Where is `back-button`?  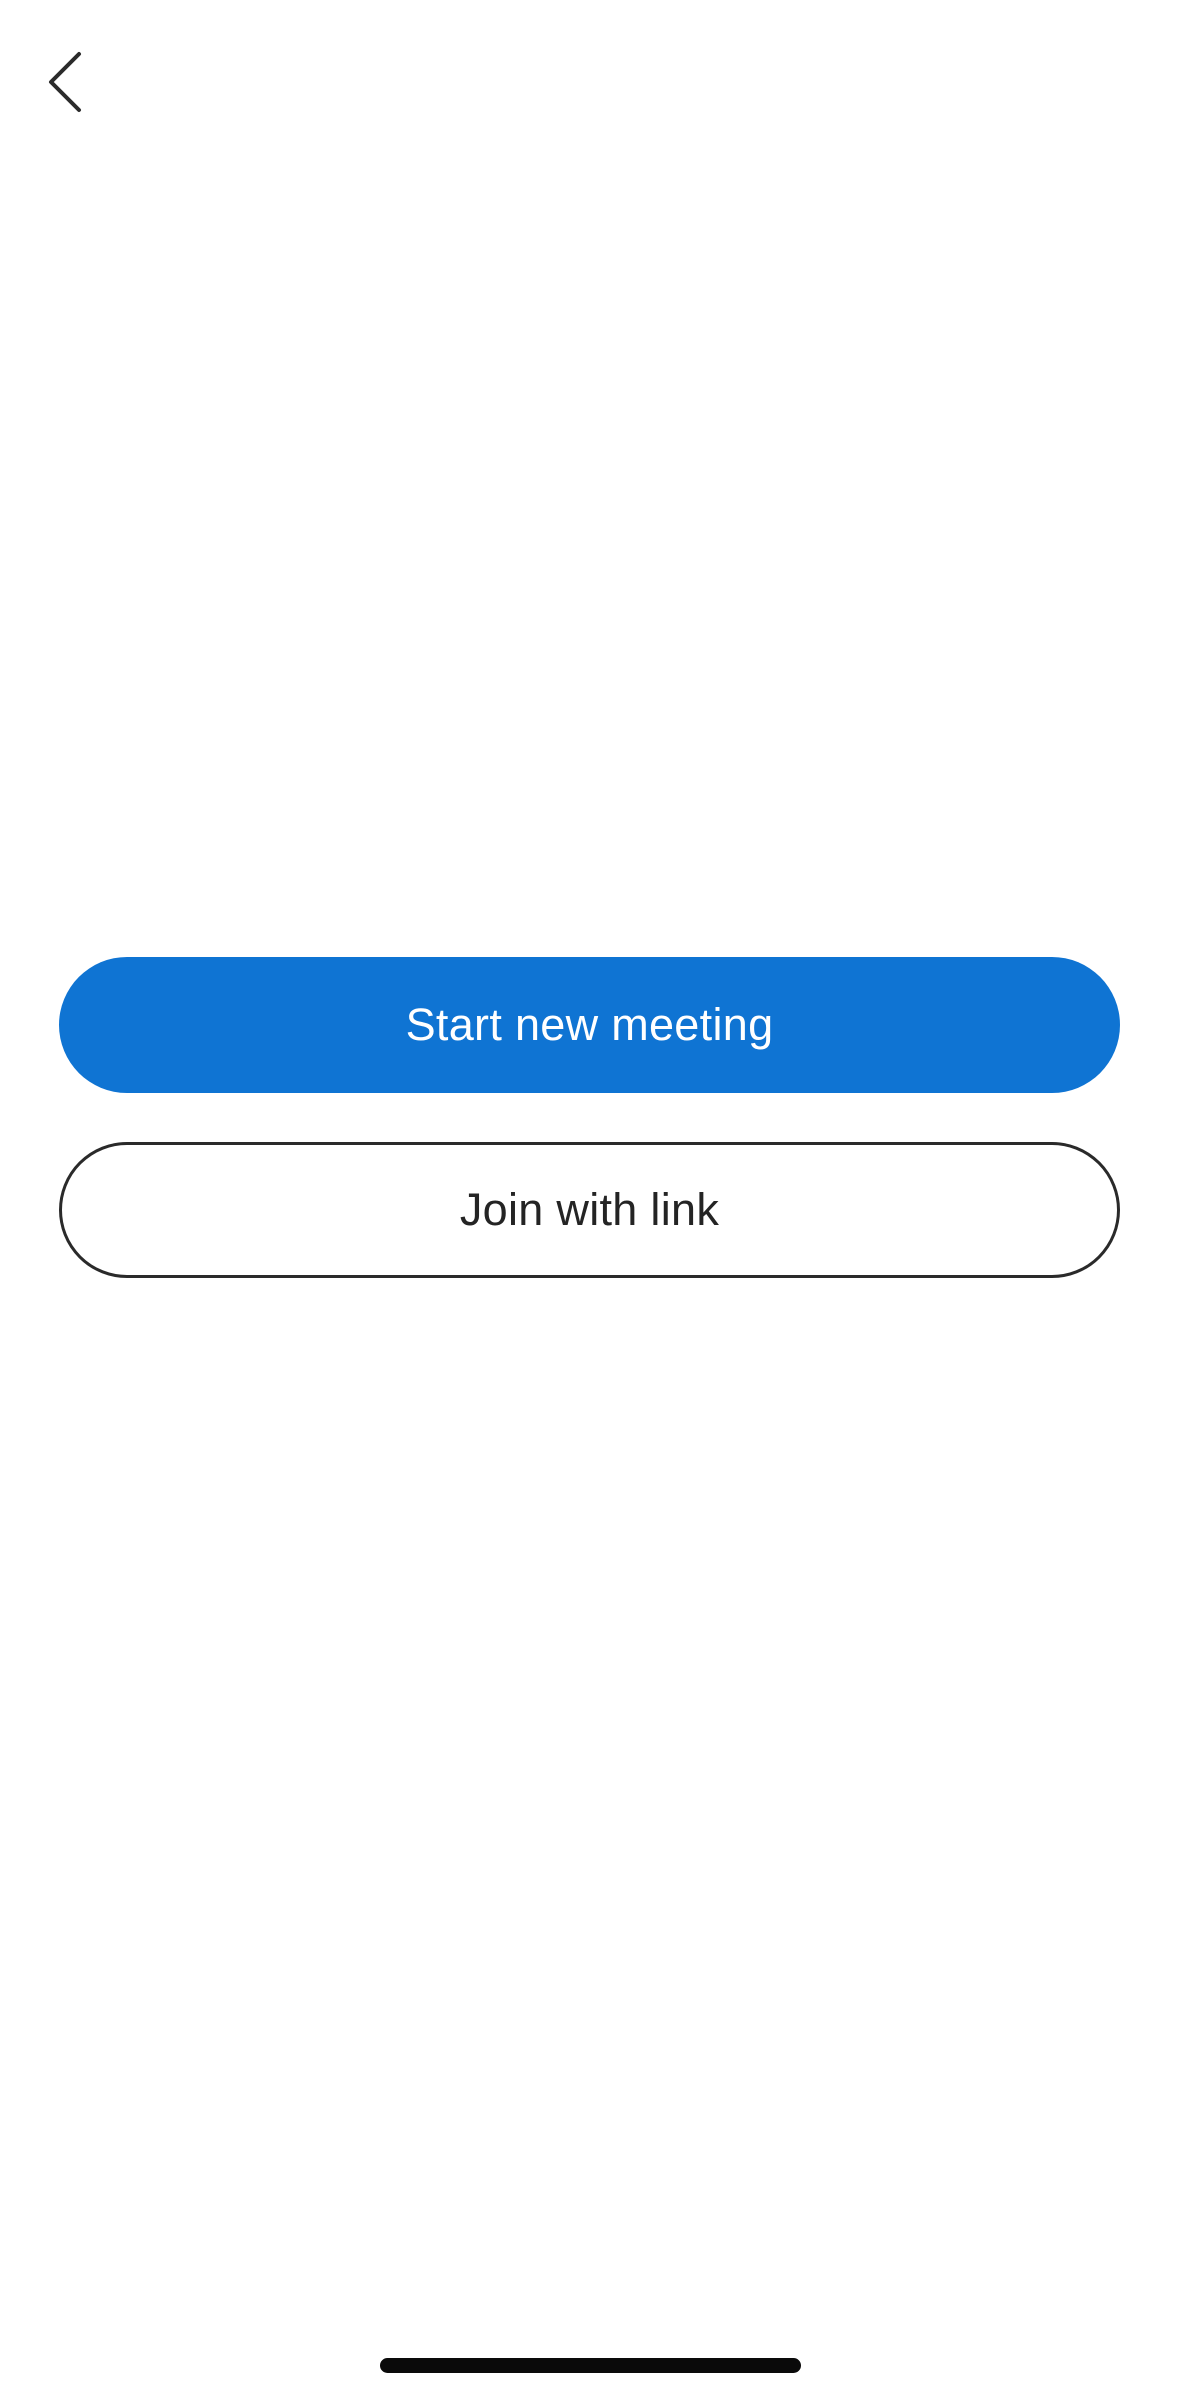
back-button is located at coordinates (65, 82).